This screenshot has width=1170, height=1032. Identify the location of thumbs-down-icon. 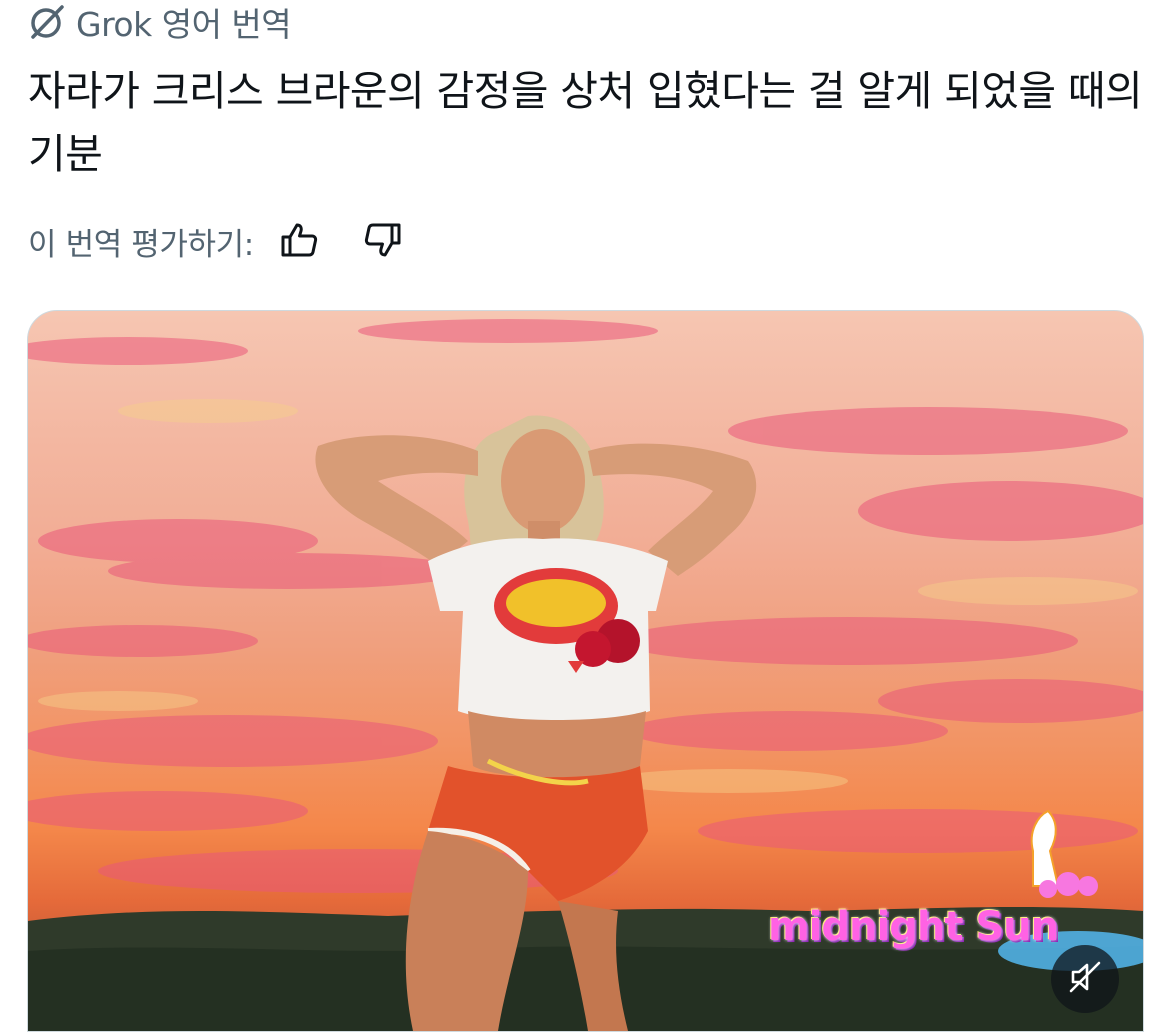
(383, 241).